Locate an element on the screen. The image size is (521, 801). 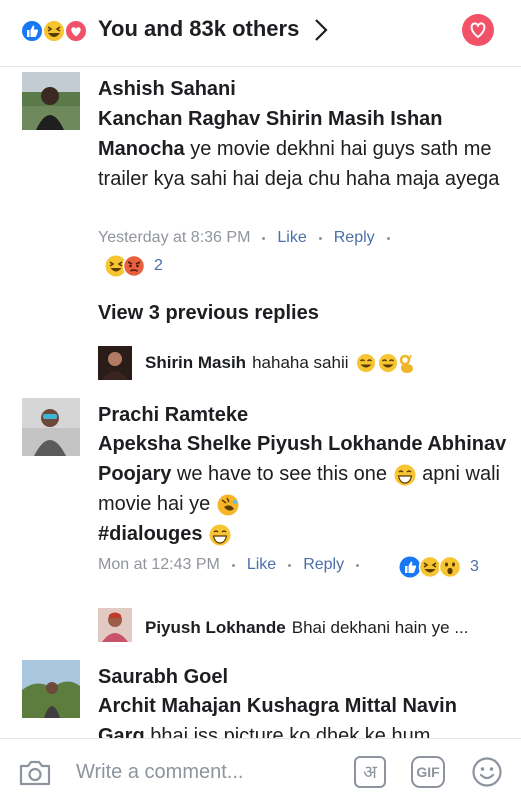
comment-meta: Mon at 12:43 PM Like Reply is located at coordinates (234, 565).